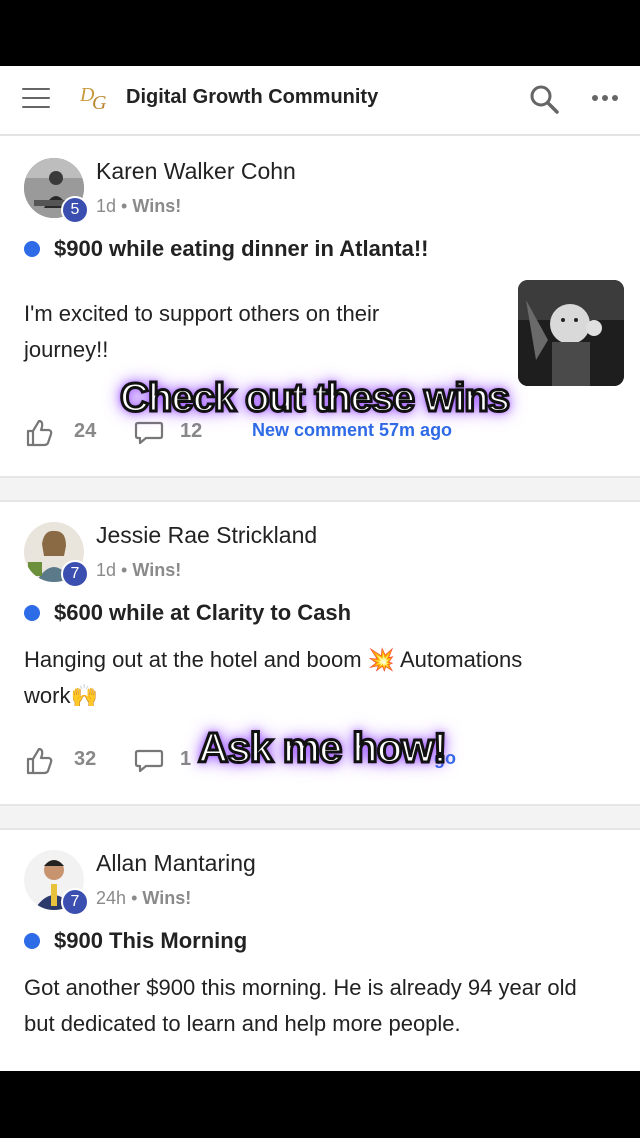 Image resolution: width=640 pixels, height=1138 pixels. Describe the element at coordinates (206, 535) in the screenshot. I see `author-name: Jessie Rae Strickland` at that location.